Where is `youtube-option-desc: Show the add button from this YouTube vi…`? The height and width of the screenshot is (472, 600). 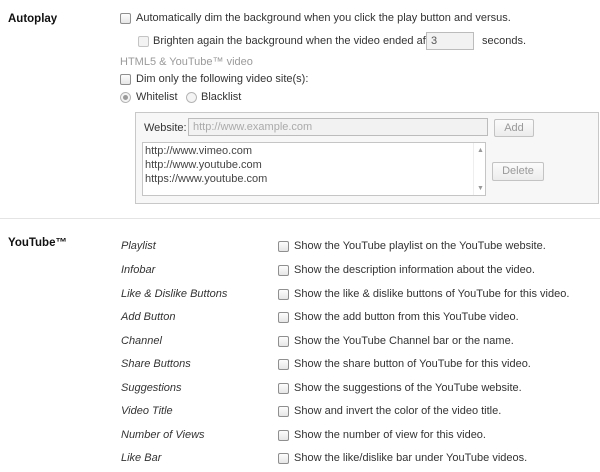
youtube-option-desc: Show the add button from this YouTube vi… is located at coordinates (406, 317).